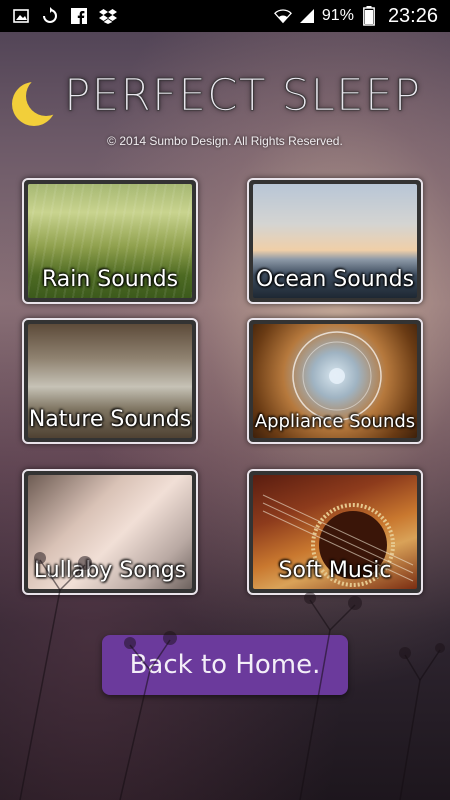  What do you see at coordinates (50, 16) in the screenshot?
I see `sync-icon` at bounding box center [50, 16].